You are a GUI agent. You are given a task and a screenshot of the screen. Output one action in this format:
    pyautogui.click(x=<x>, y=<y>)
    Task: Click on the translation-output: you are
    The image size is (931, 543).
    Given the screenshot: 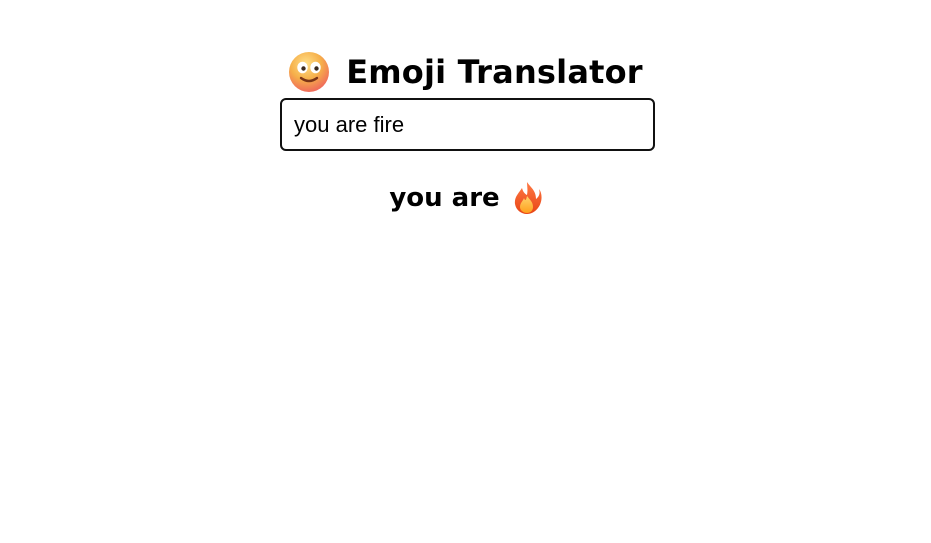 What is the action you would take?
    pyautogui.click(x=465, y=198)
    